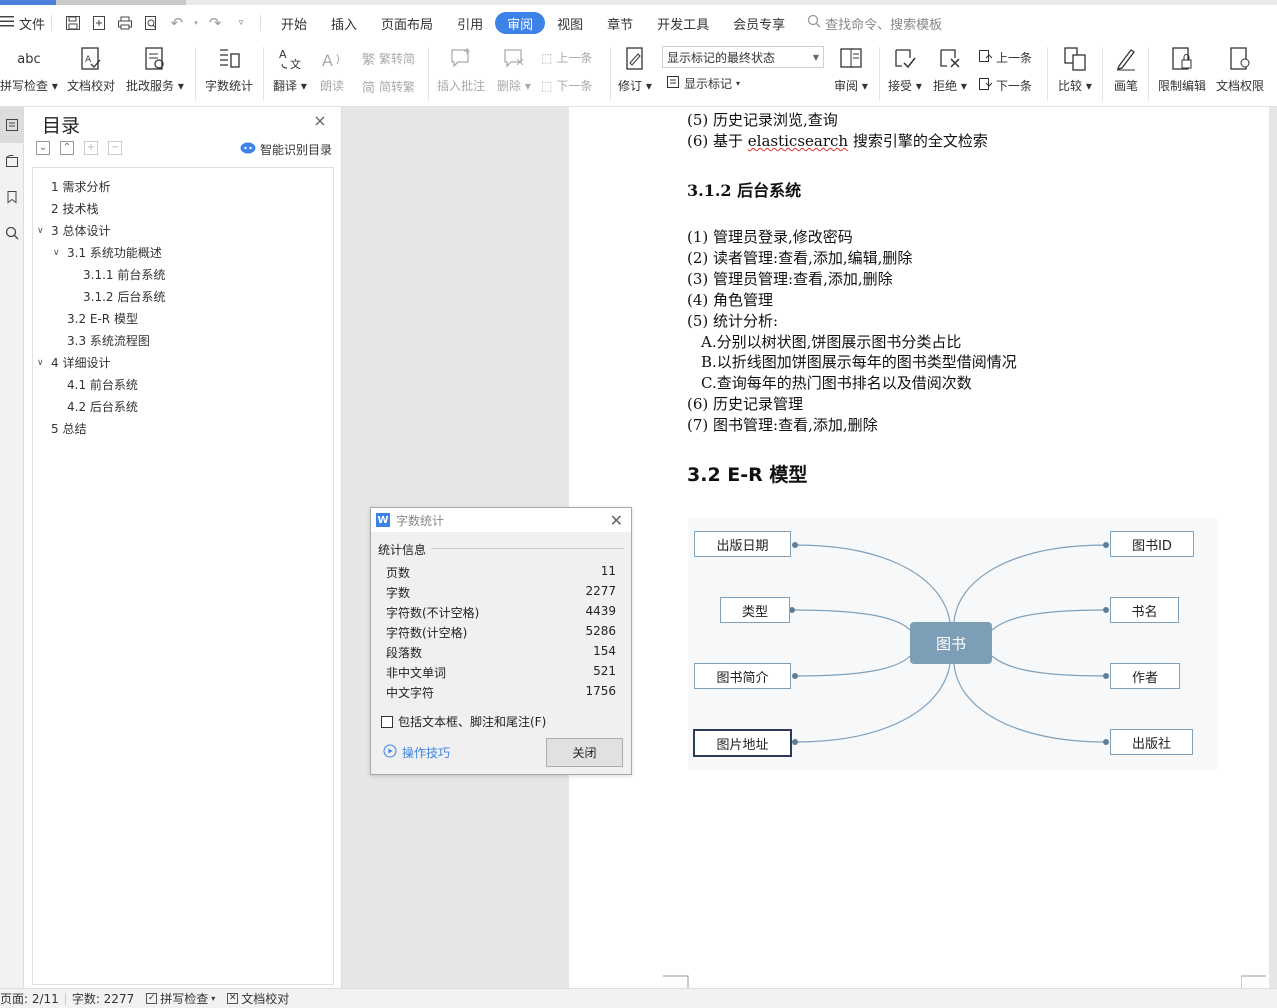 This screenshot has width=1277, height=1008. I want to click on insert-comment-button: 插入批注, so click(461, 69).